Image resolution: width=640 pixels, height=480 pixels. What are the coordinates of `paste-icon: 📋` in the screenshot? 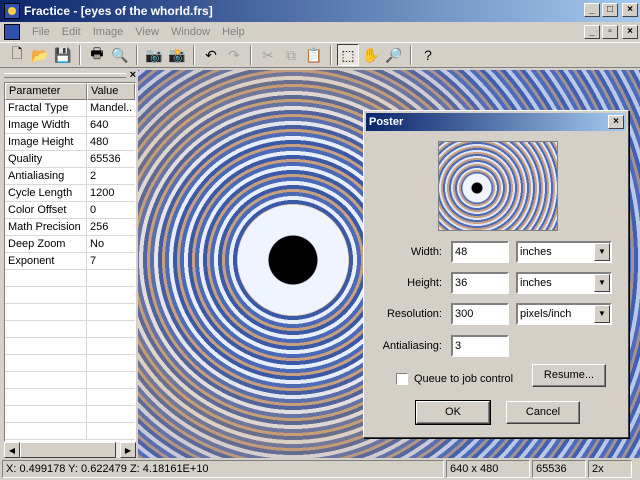 It's located at (314, 55).